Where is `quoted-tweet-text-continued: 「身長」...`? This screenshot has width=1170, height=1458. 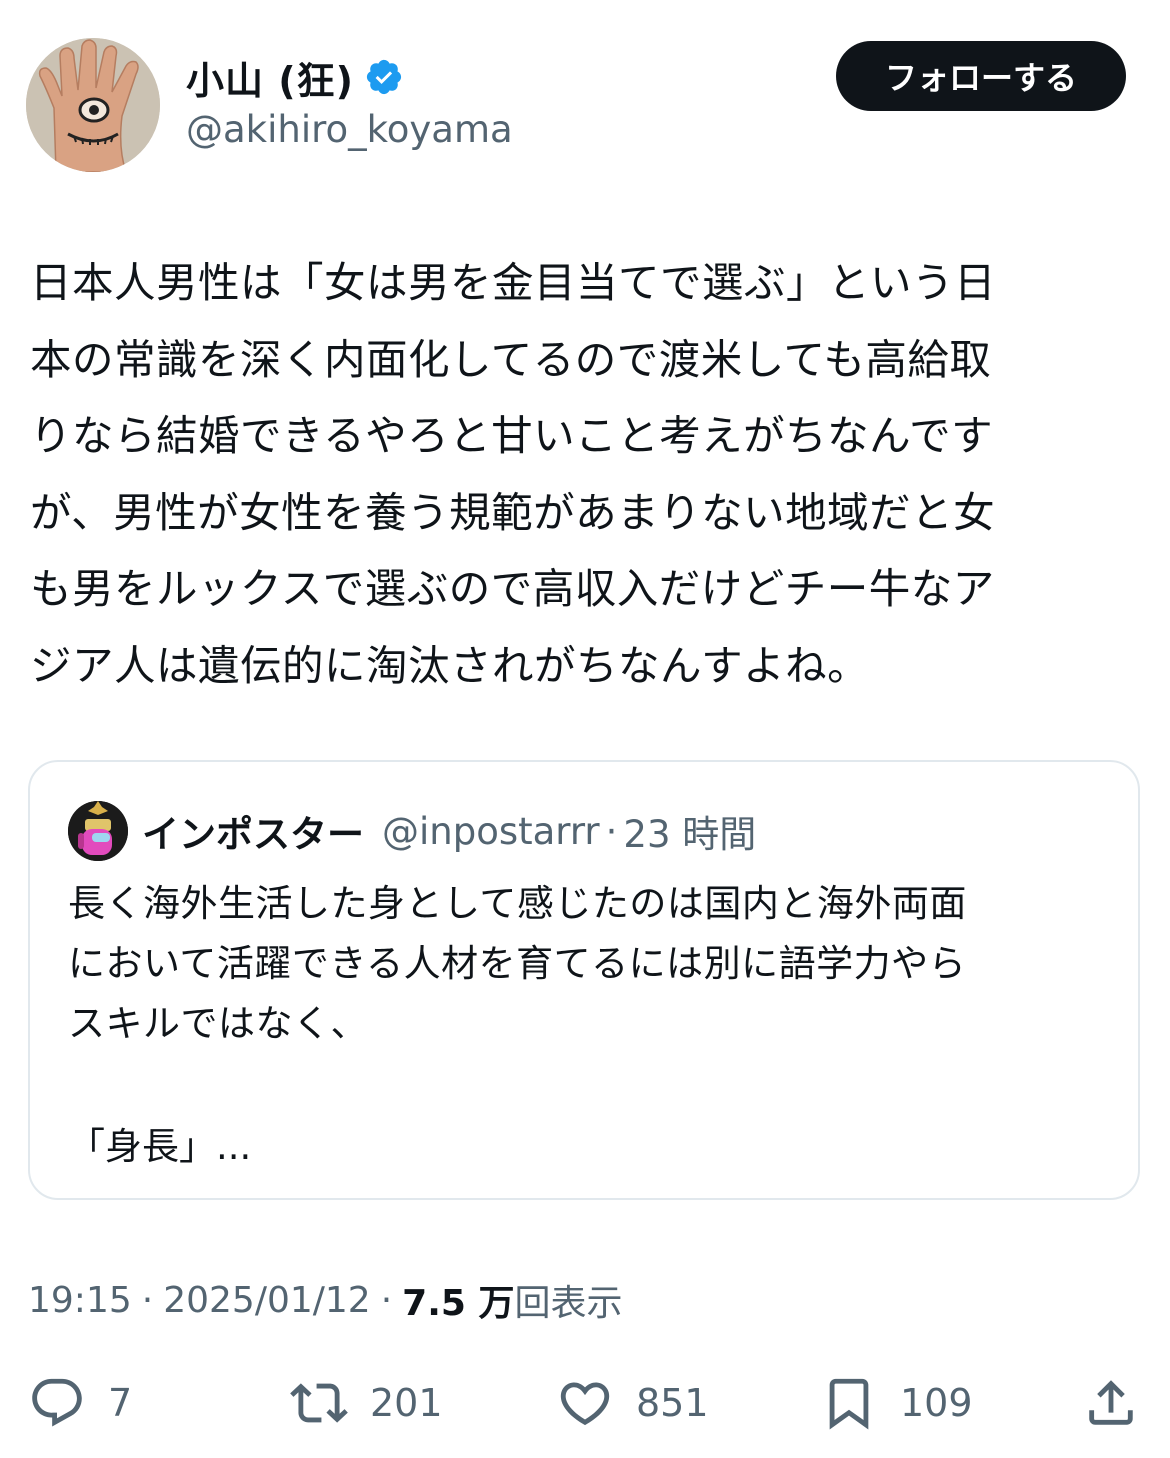
quoted-tweet-text-continued: 「身長」... is located at coordinates (160, 1146).